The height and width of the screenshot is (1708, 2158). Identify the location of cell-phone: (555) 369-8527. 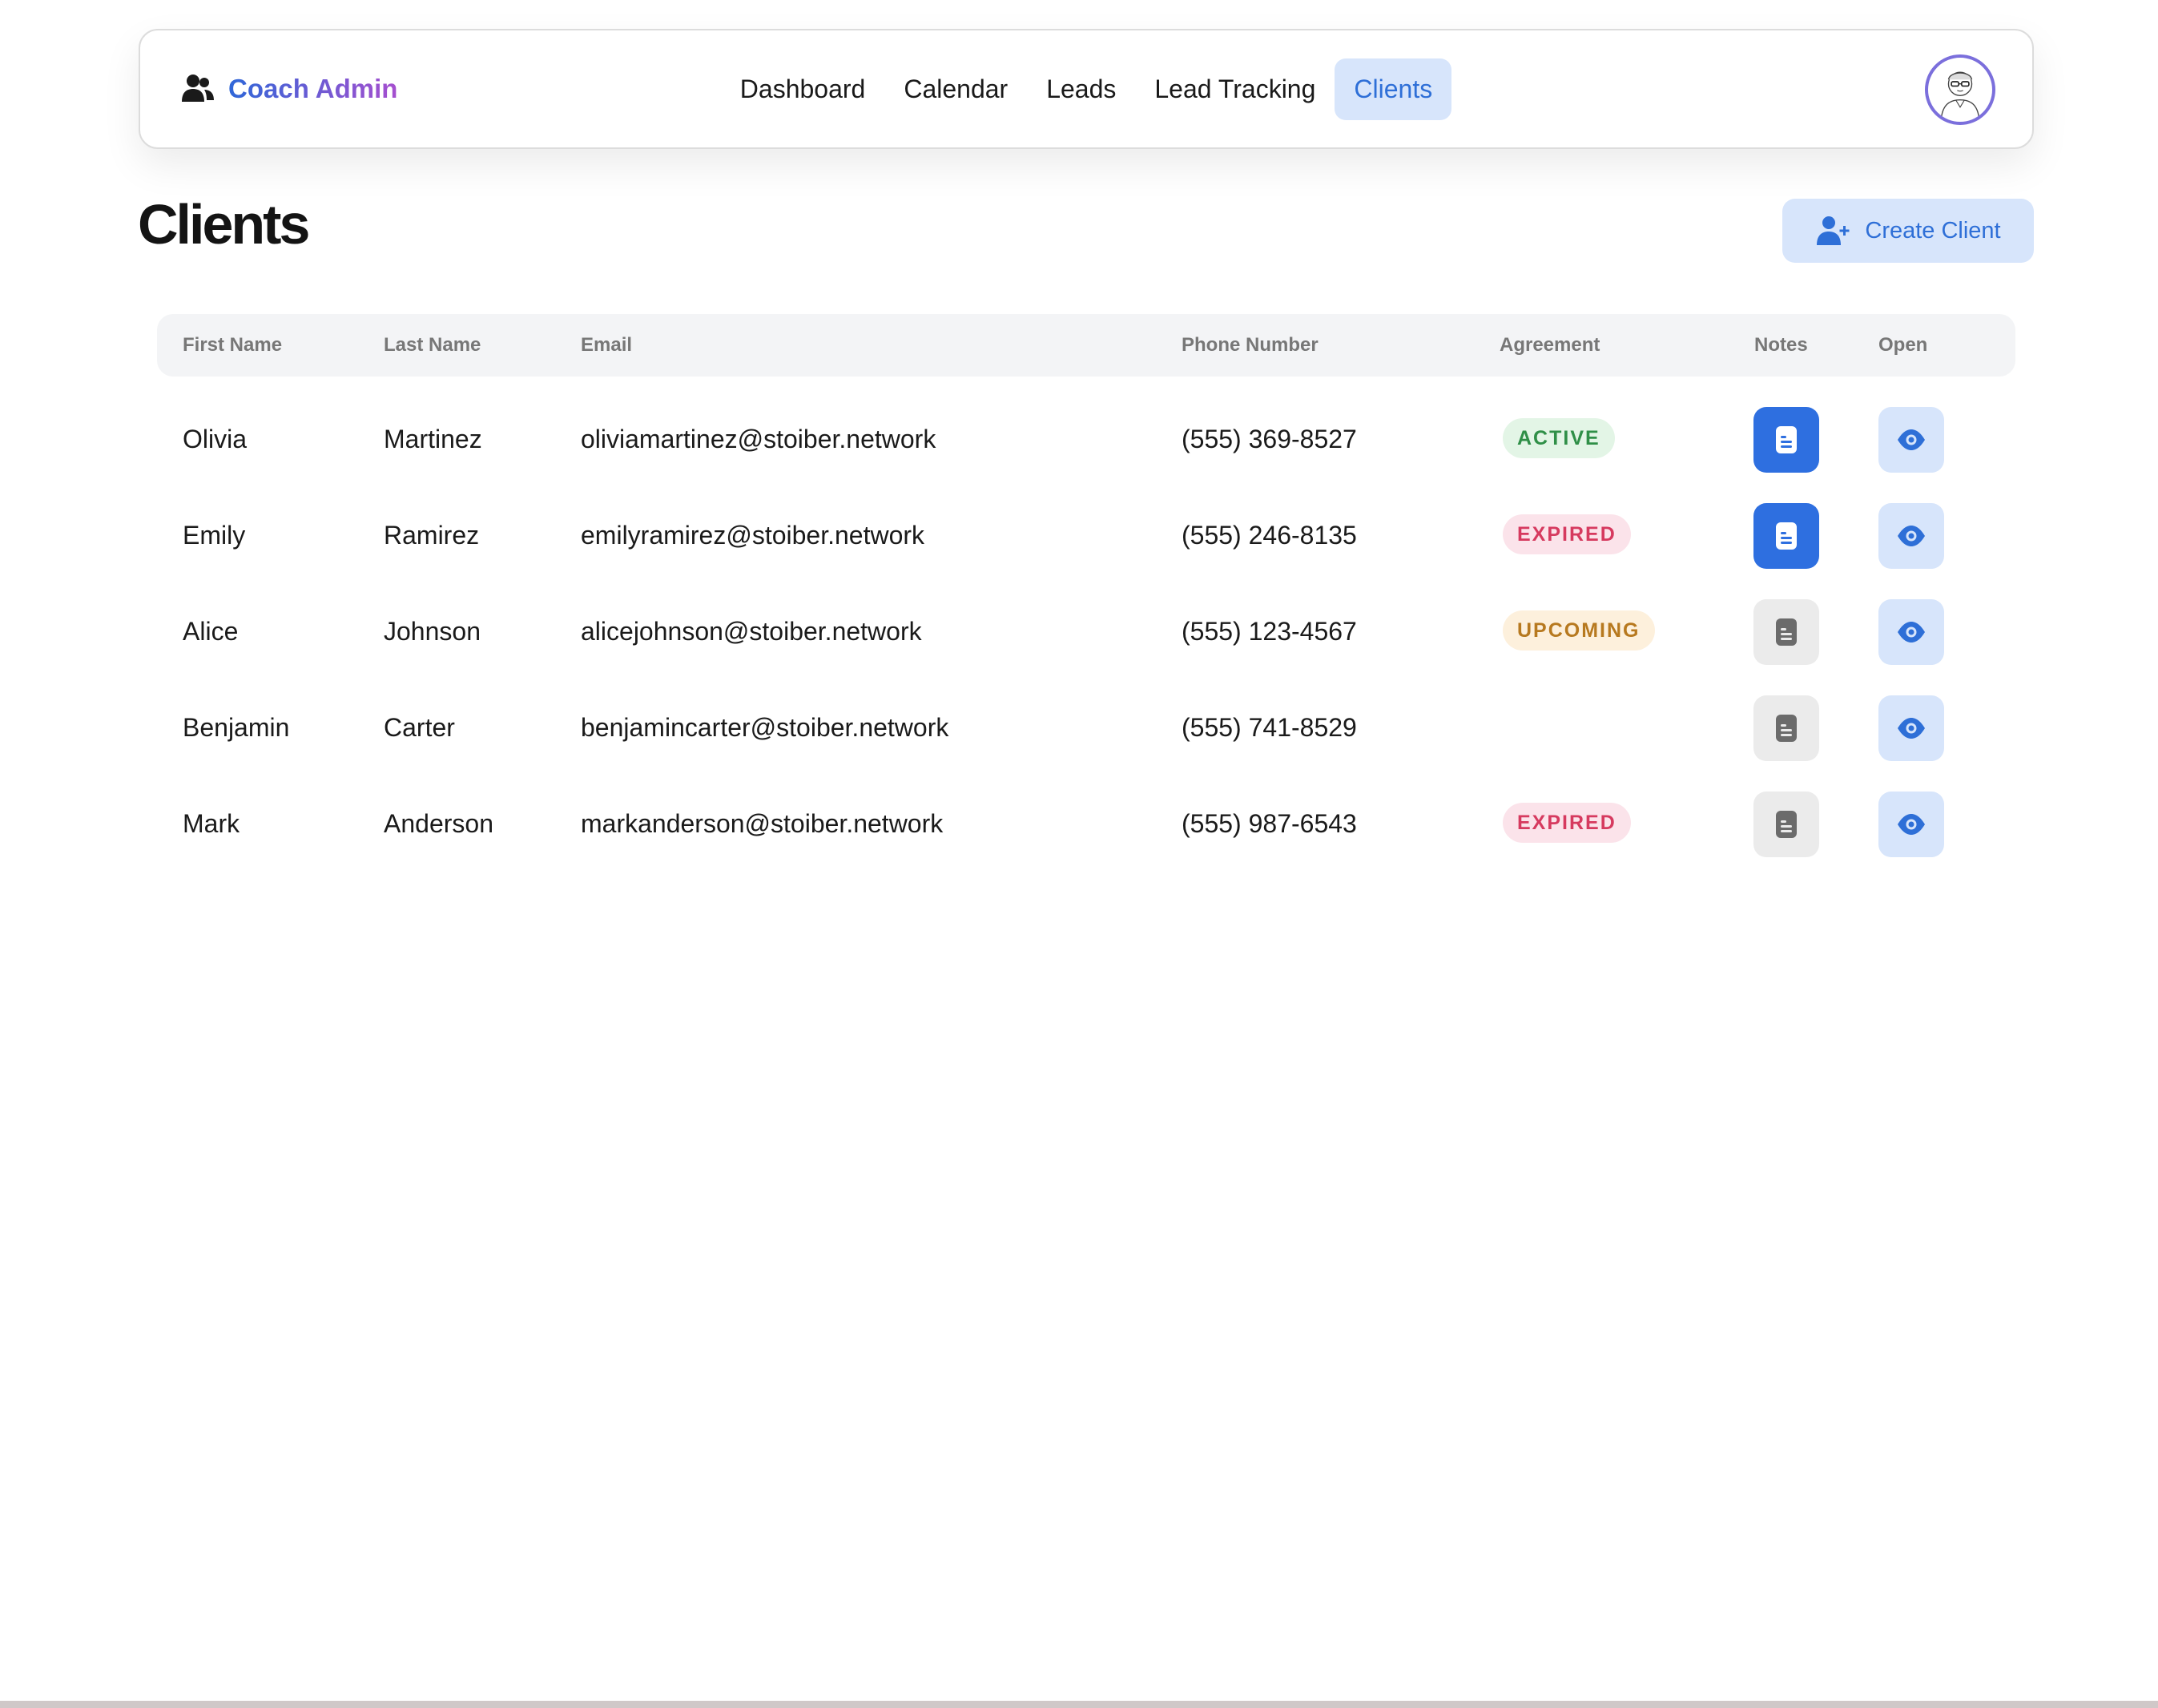
(1269, 439).